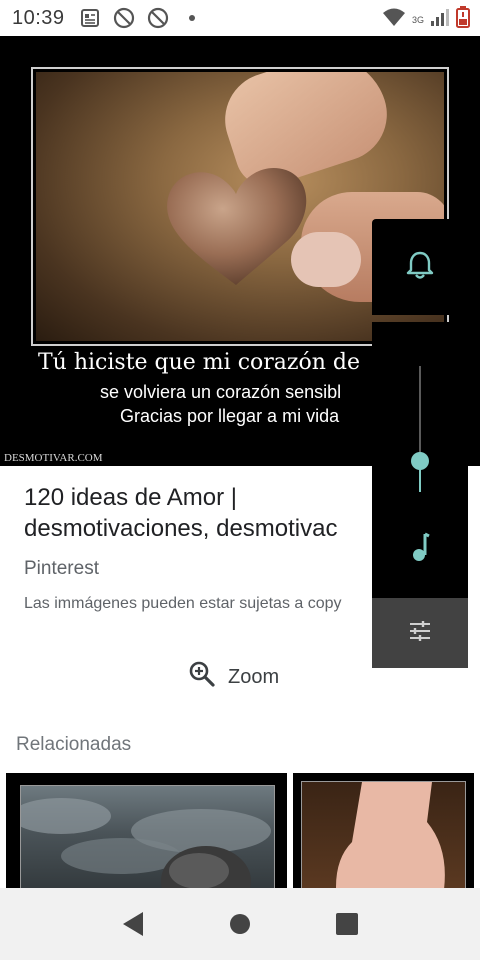  I want to click on back-icon, so click(133, 924).